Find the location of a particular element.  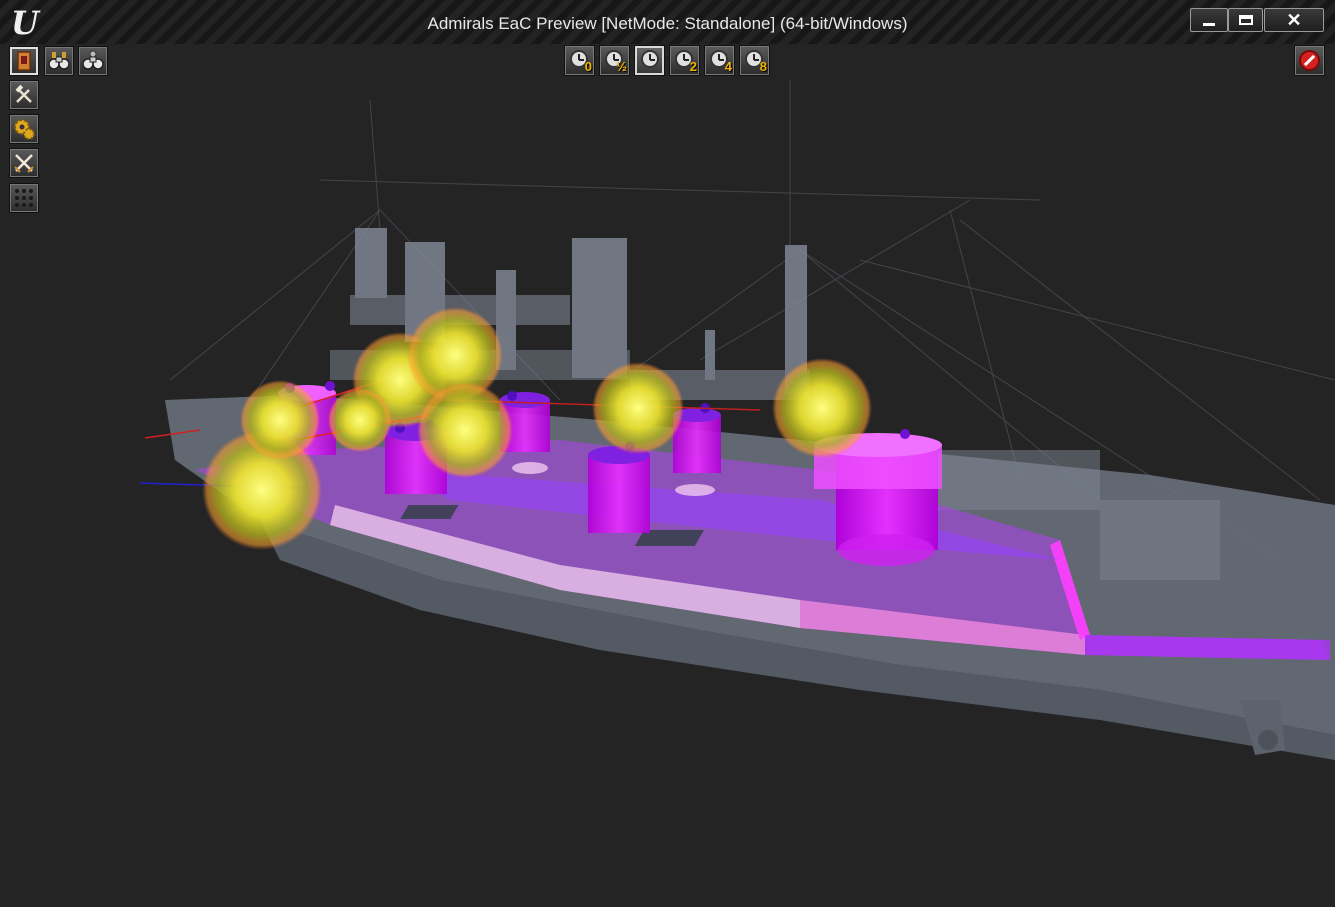

grid-button is located at coordinates (24, 198).